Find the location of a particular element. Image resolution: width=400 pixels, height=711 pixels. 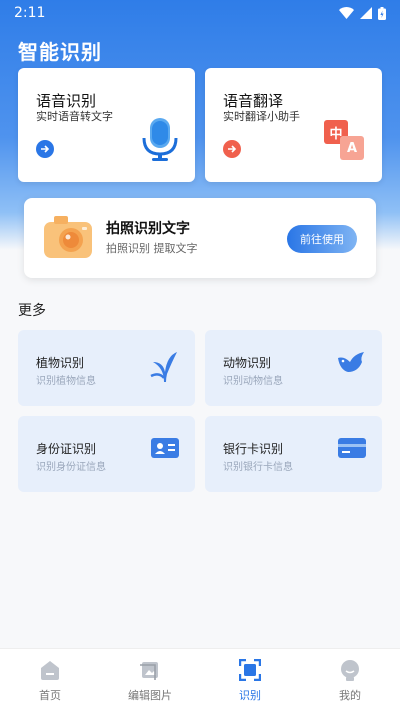

bank-card-recognition-tile: 银行卡识别 识别银行卡信息 is located at coordinates (293, 454).